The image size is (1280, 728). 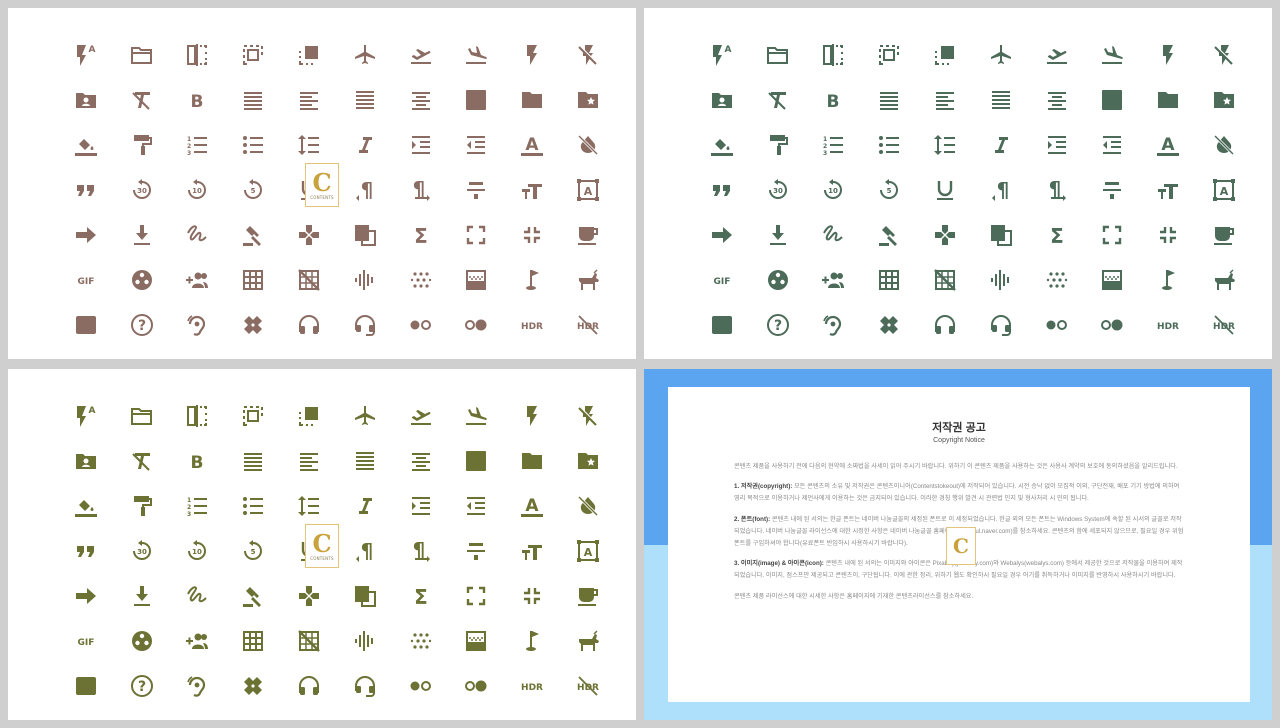 I want to click on svg-text: G, so click(x=361, y=234).